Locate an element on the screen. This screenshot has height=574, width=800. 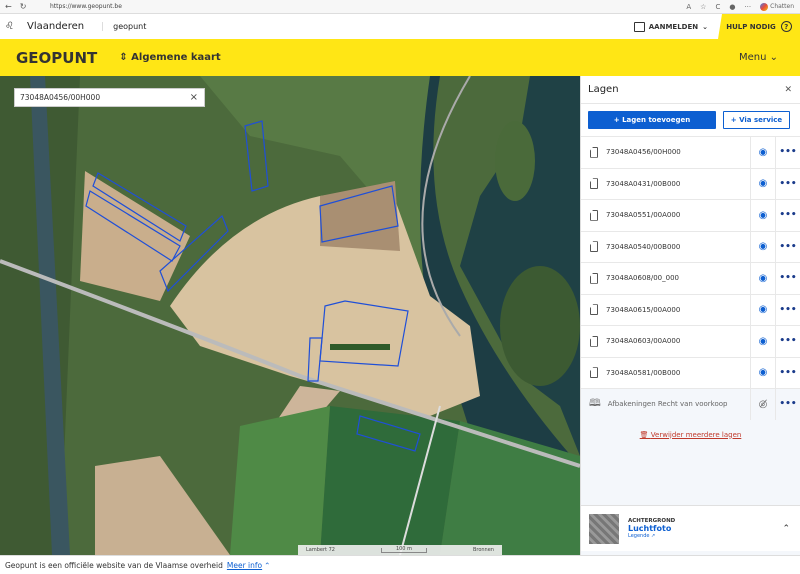
scale-bar: Lambert 72 100 m Bronnen is located at coordinates (400, 550).